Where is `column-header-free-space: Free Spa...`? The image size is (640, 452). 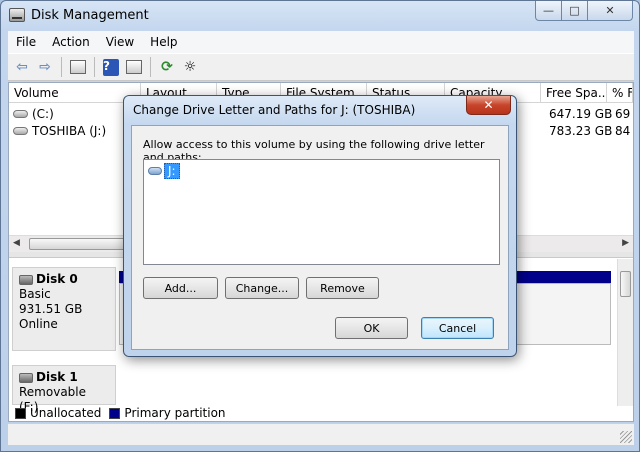 column-header-free-space: Free Spa... is located at coordinates (574, 93).